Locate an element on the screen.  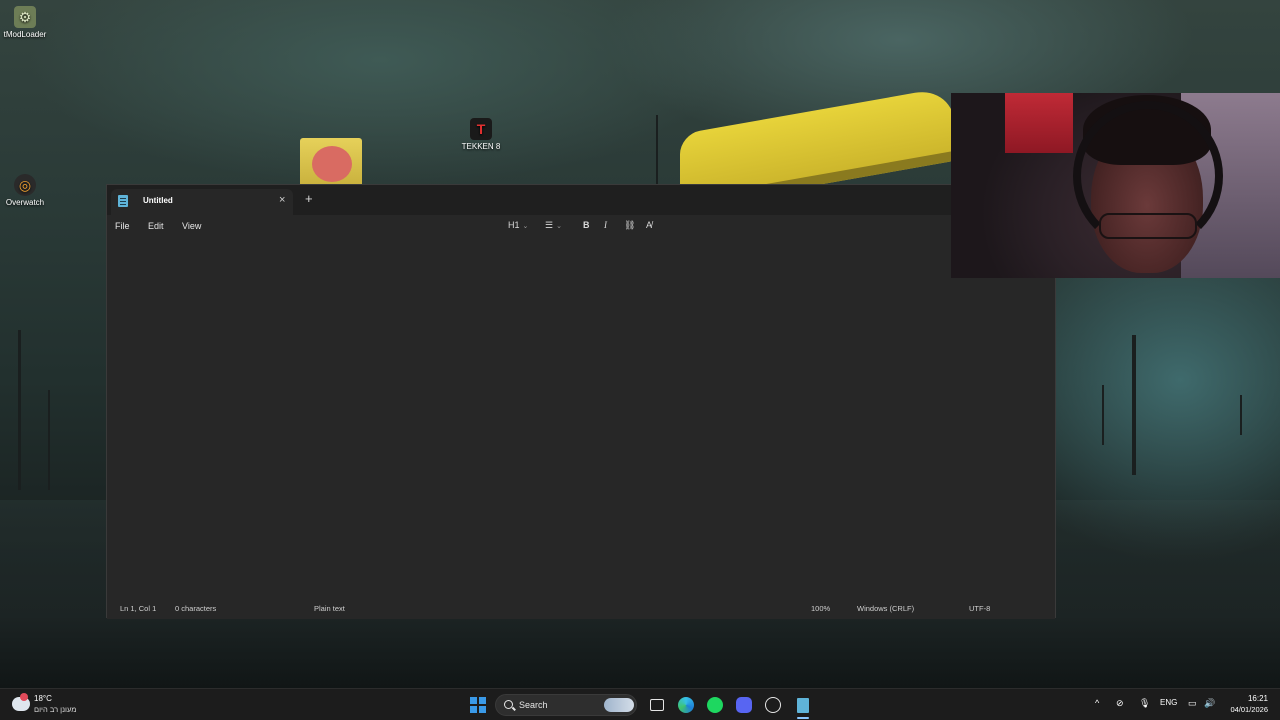
webcam-person-glasses is located at coordinates (1148, 226).